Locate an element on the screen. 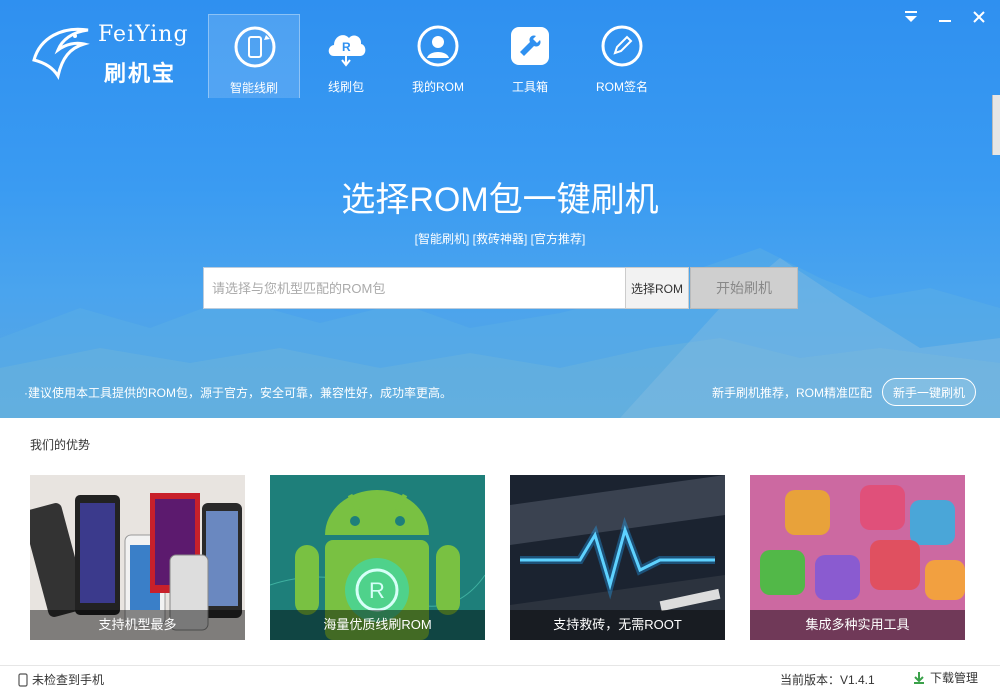 The width and height of the screenshot is (1000, 700). download-manager-link: 下载管理 is located at coordinates (945, 677).